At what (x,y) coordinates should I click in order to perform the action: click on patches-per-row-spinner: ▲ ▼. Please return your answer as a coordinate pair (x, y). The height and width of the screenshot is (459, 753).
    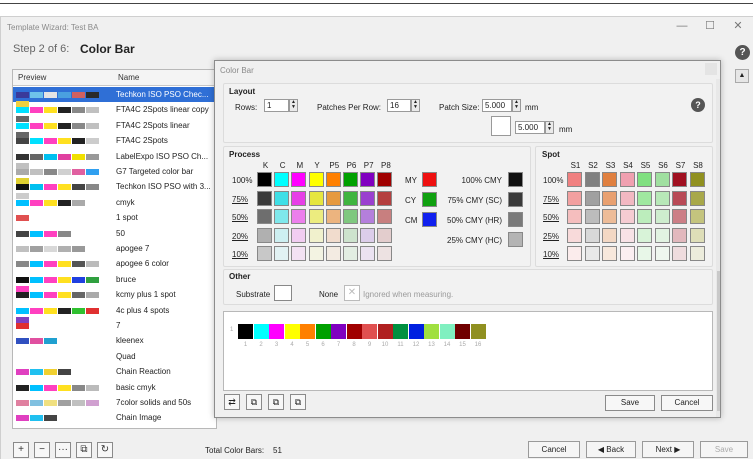
    Looking at the image, I should click on (415, 105).